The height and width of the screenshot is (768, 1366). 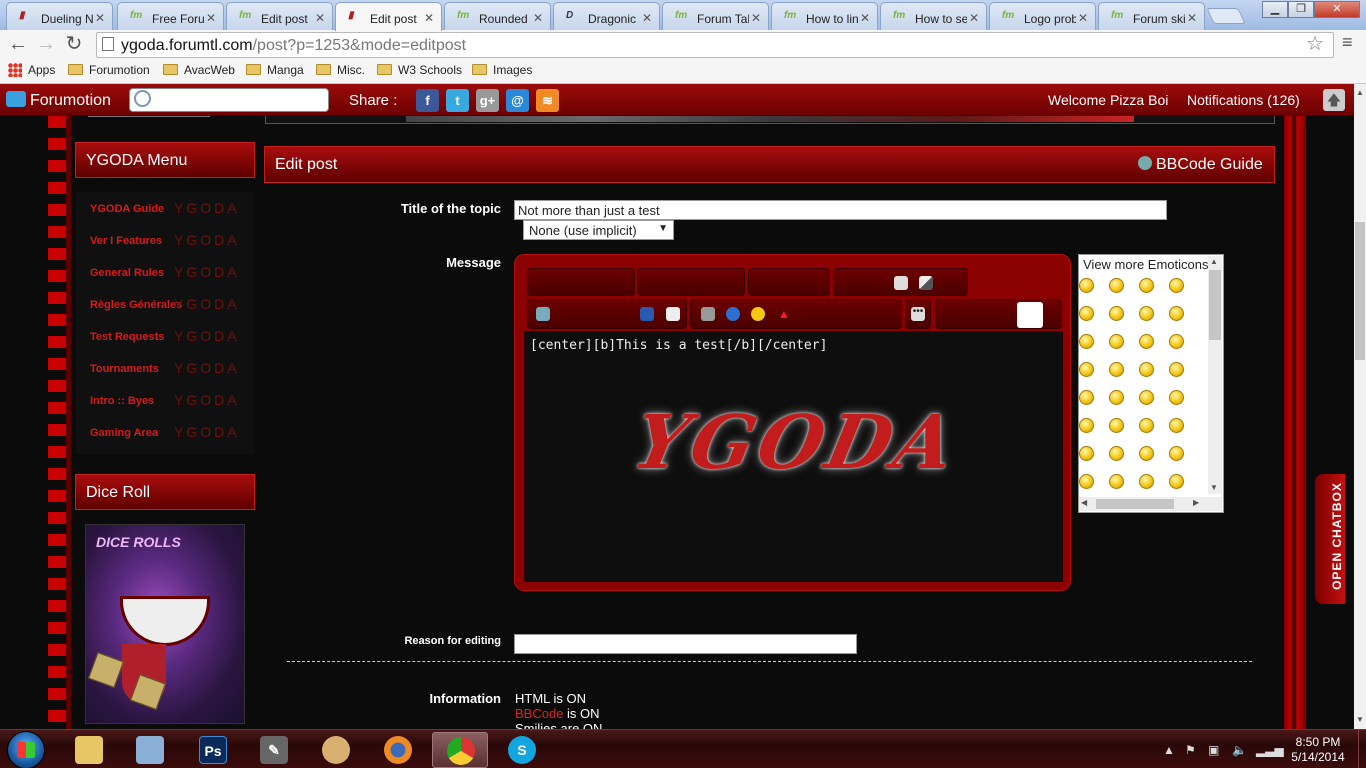 I want to click on show-desktop-button, so click(x=1362, y=749).